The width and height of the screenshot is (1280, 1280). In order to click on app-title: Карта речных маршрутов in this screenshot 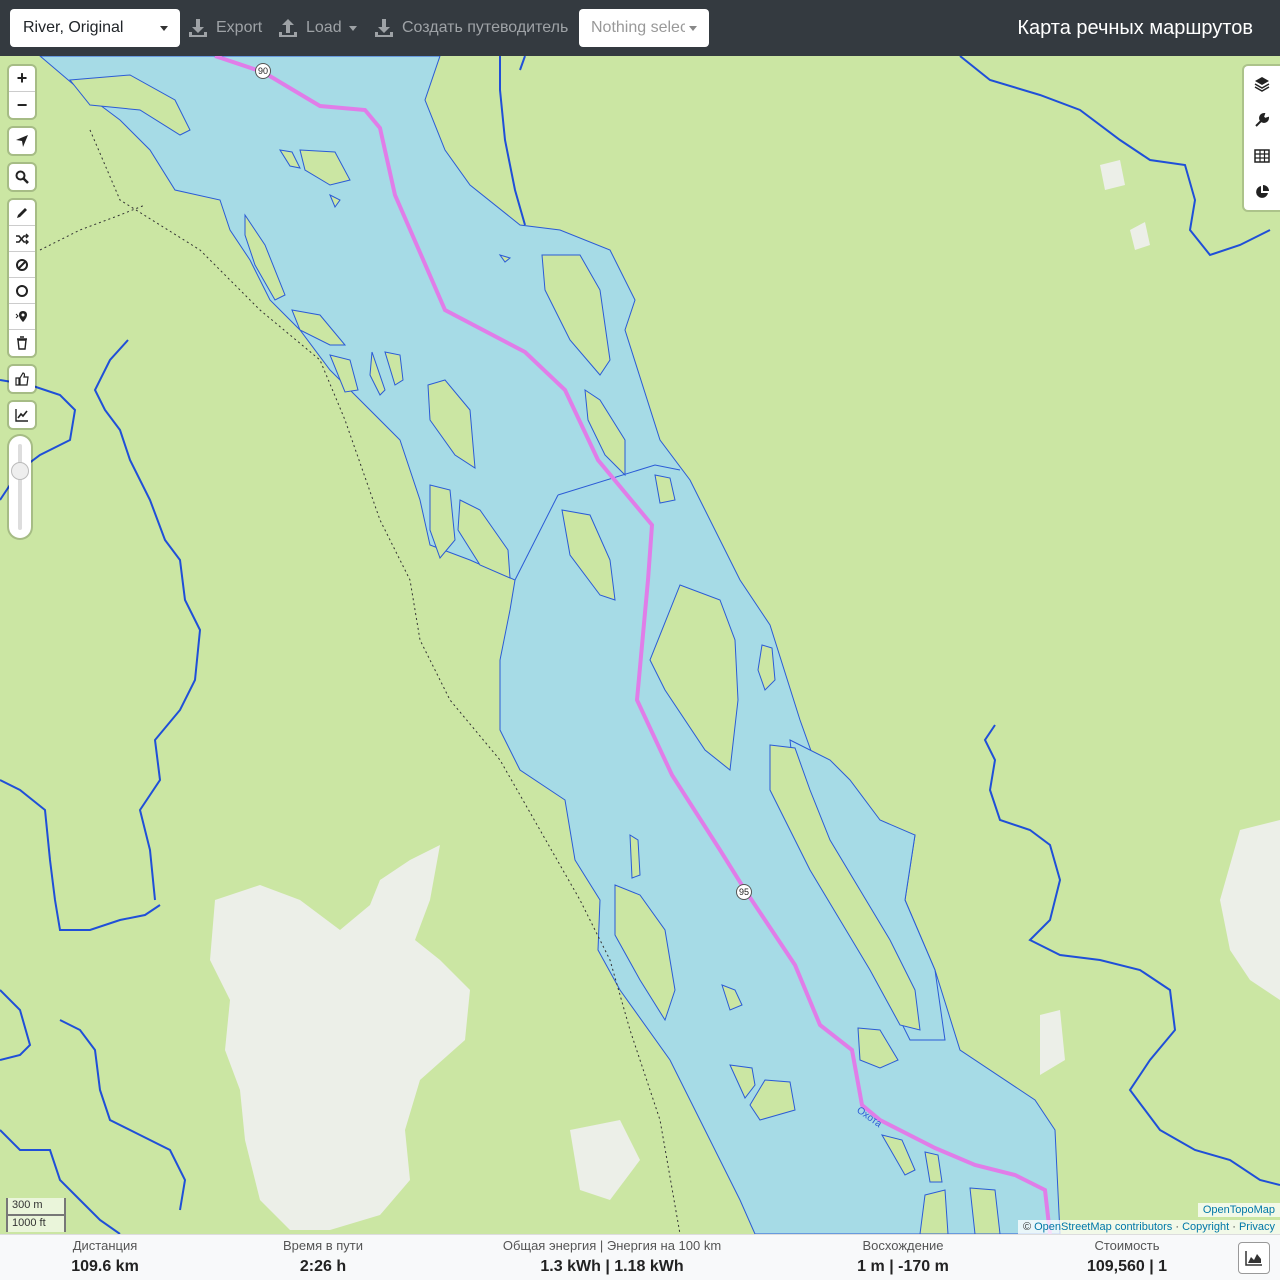, I will do `click(1135, 28)`.